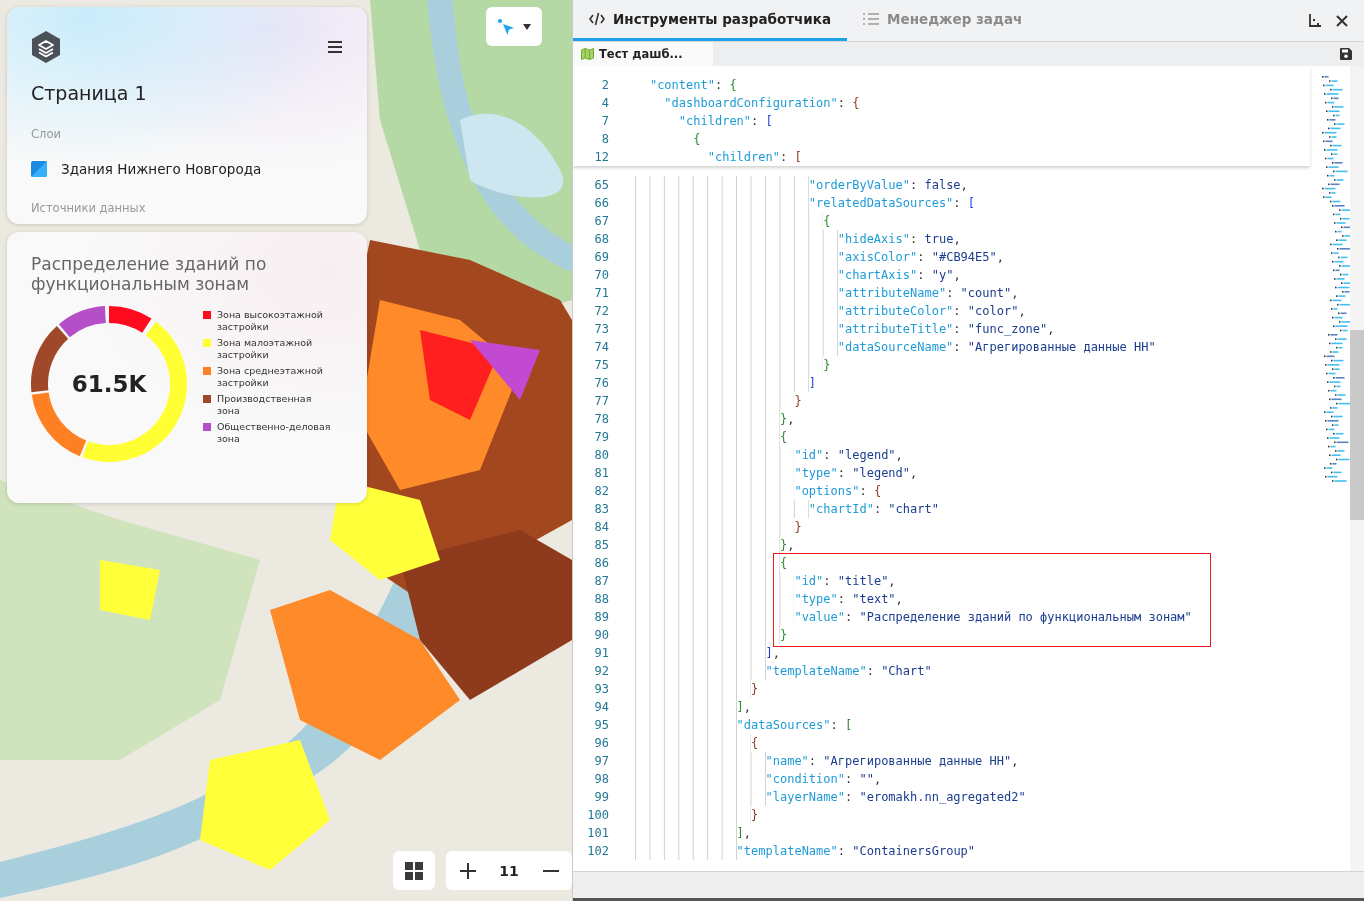 The image size is (1364, 901). What do you see at coordinates (601, 221) in the screenshot?
I see `line-number: 67` at bounding box center [601, 221].